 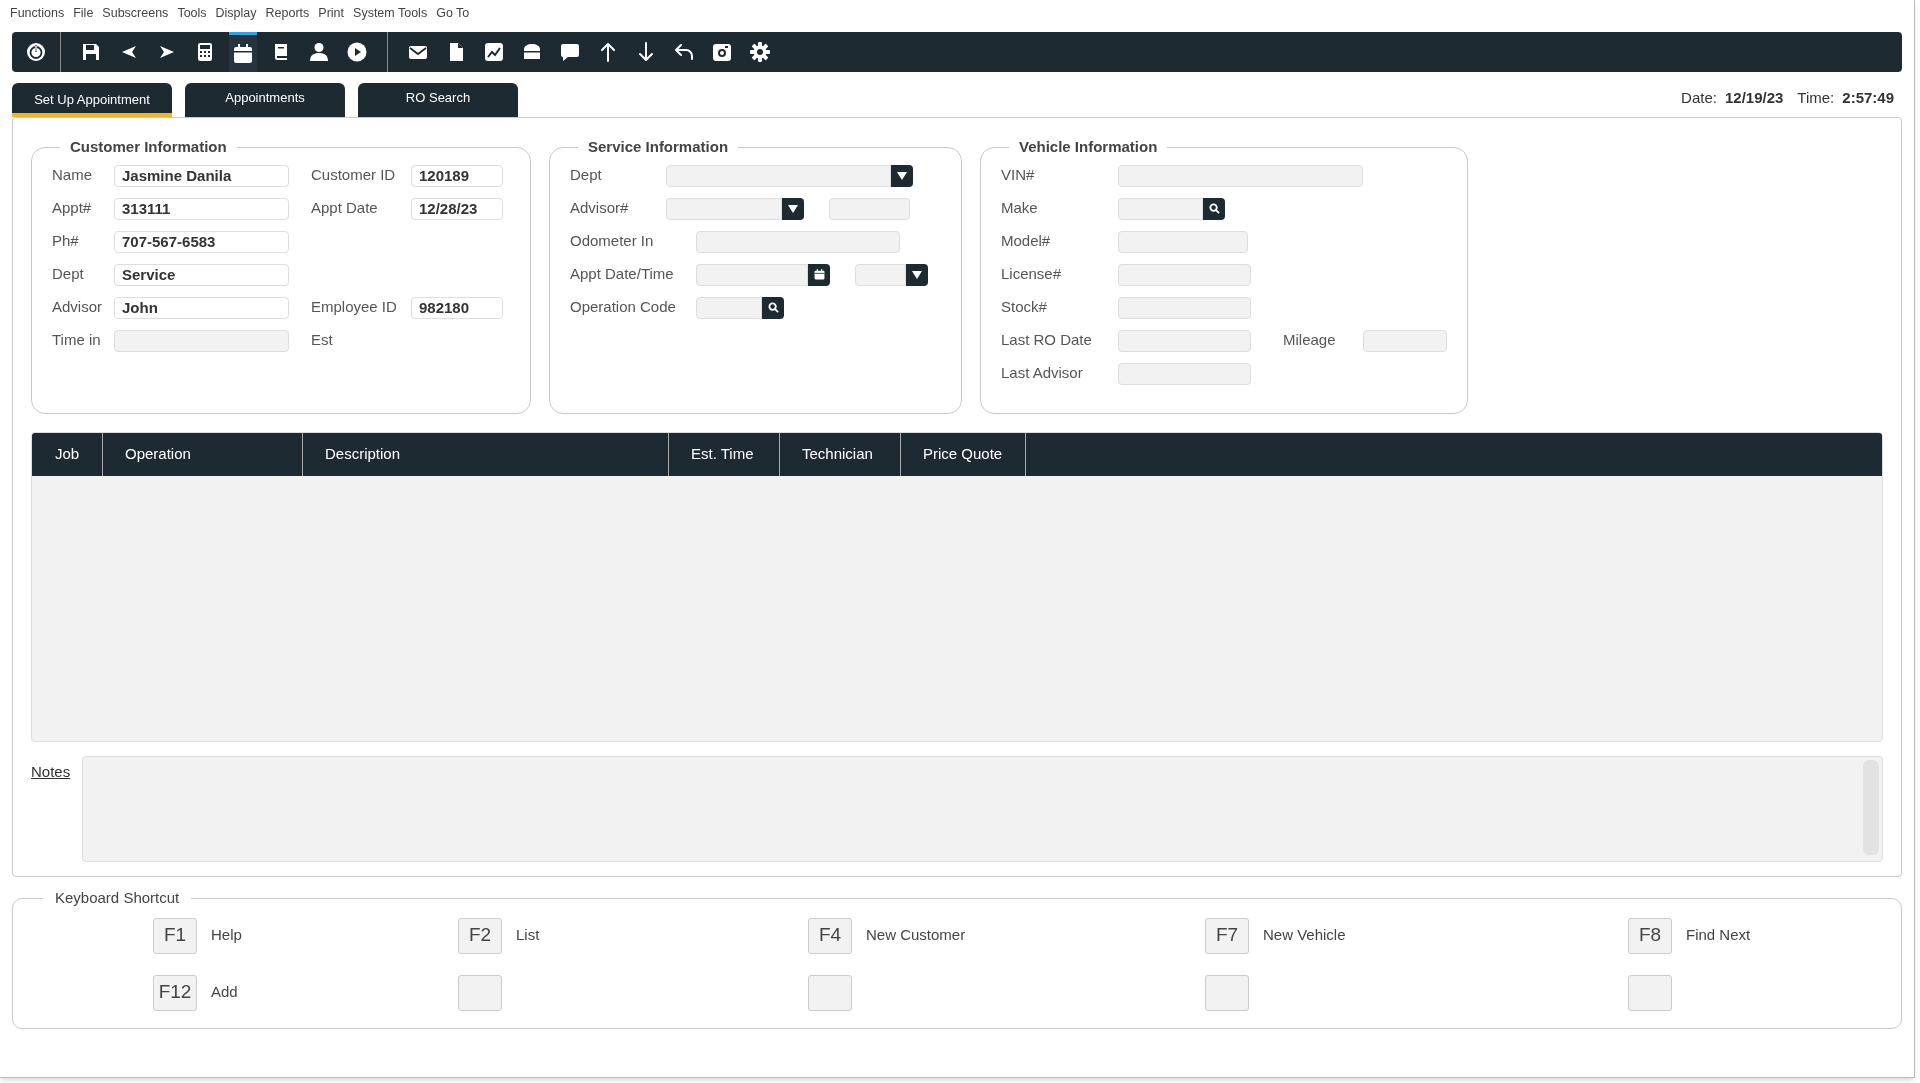 I want to click on menu-item: Display, so click(x=236, y=15).